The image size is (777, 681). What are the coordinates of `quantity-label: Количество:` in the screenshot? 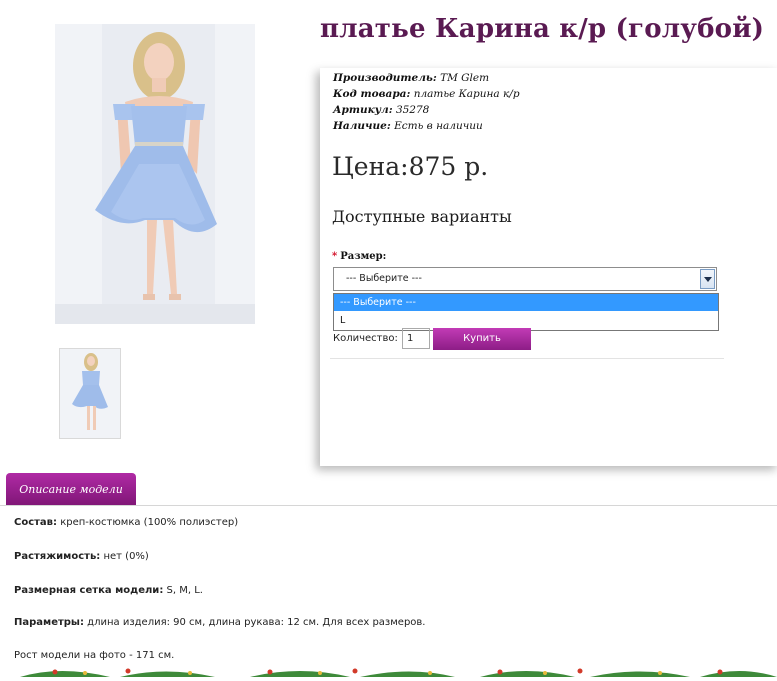 It's located at (365, 338).